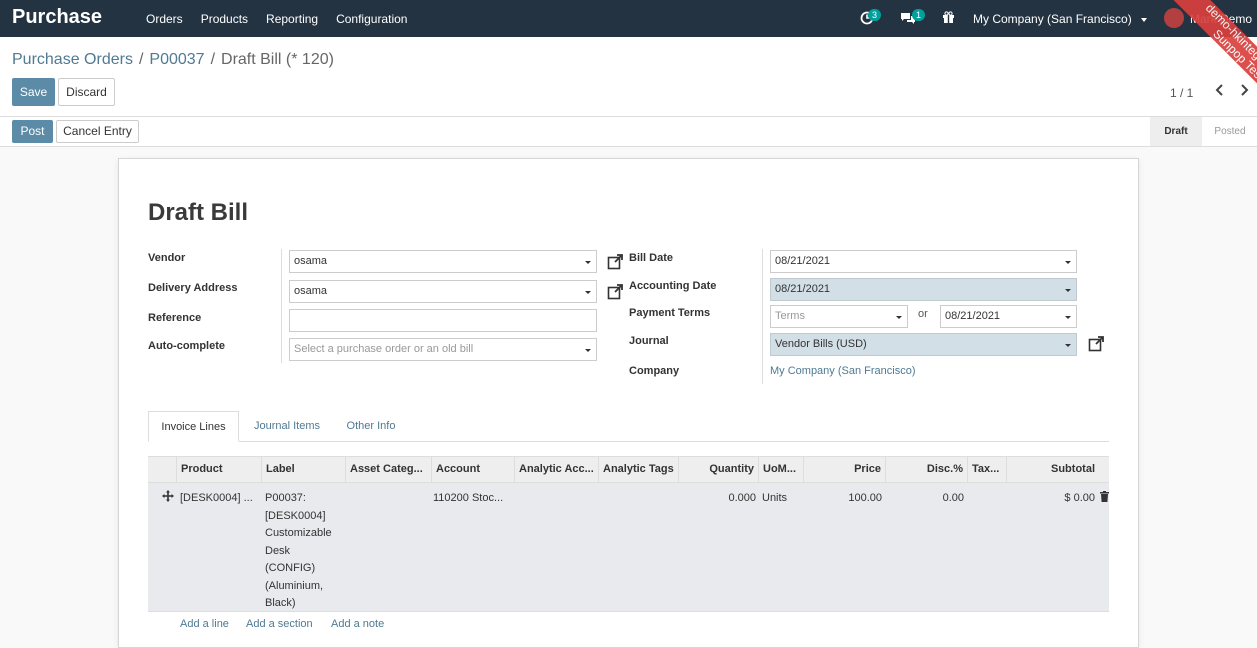 This screenshot has width=1257, height=648. What do you see at coordinates (295, 515) in the screenshot?
I see `label-line: [DESK0004]` at bounding box center [295, 515].